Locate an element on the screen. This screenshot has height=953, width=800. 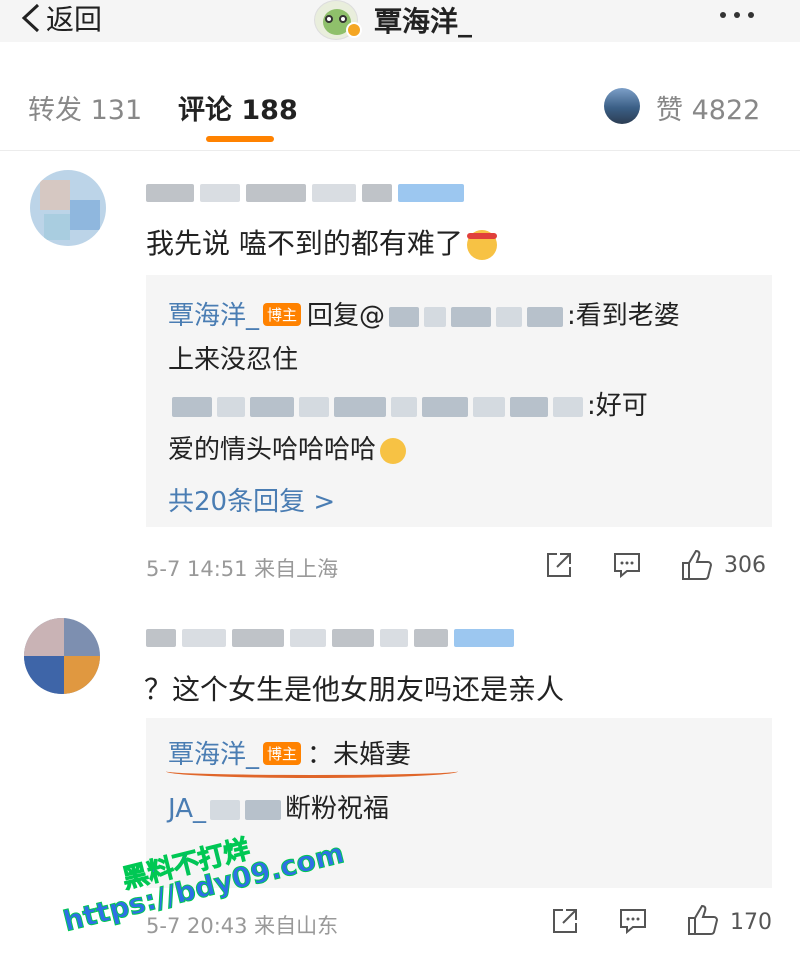
reply-text: ：未婚妻 is located at coordinates (359, 755).